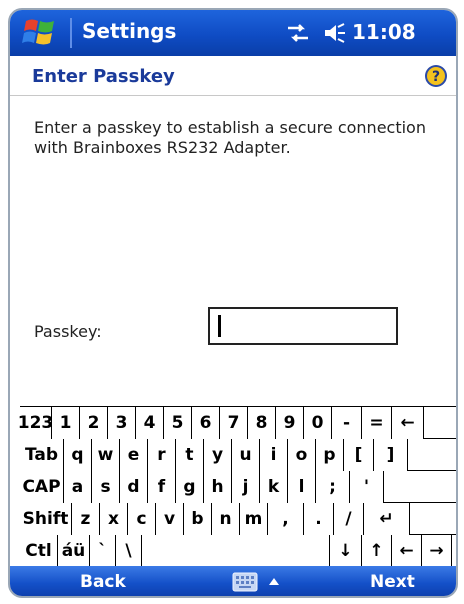  Describe the element at coordinates (71, 33) in the screenshot. I see `title-separator` at that location.